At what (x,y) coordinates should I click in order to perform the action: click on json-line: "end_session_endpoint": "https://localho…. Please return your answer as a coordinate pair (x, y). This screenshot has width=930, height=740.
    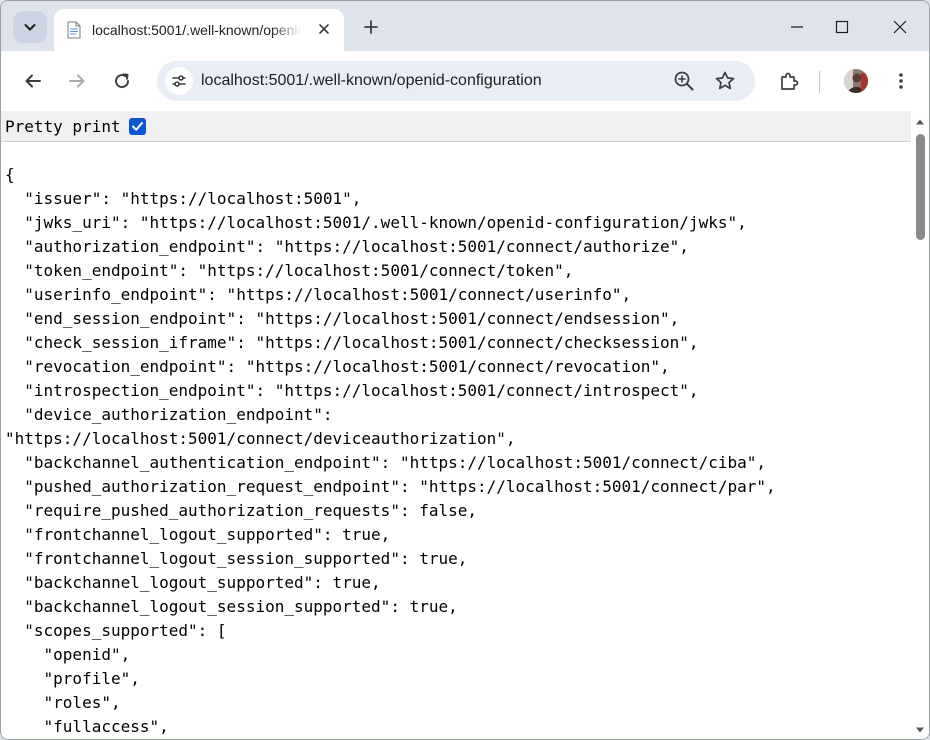
    Looking at the image, I should click on (342, 318).